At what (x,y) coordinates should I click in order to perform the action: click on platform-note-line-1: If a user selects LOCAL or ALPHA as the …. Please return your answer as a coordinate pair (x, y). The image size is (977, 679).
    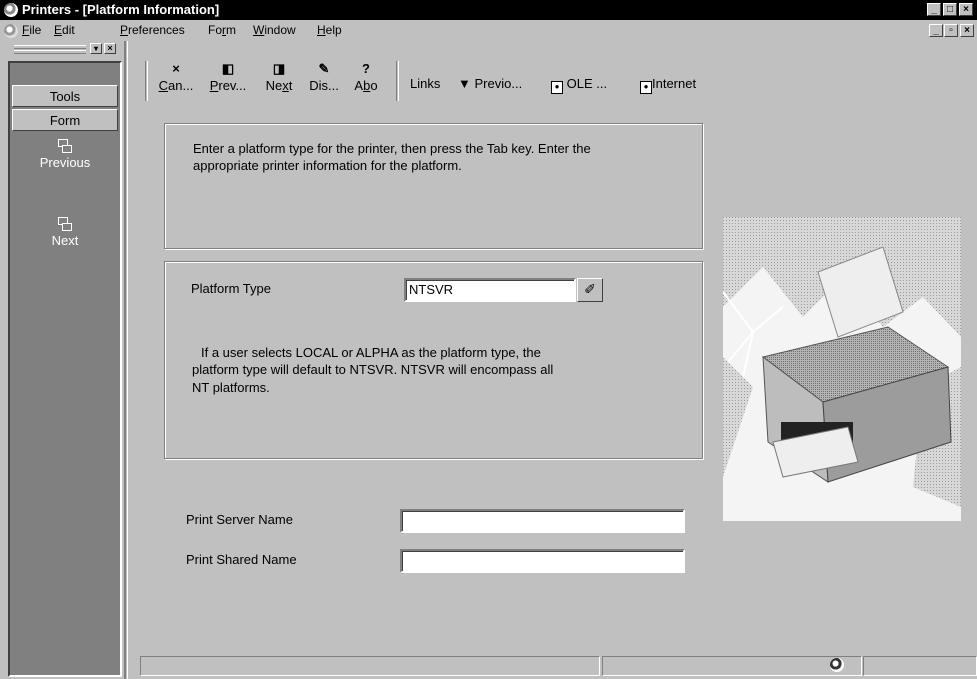
    Looking at the image, I should click on (371, 352).